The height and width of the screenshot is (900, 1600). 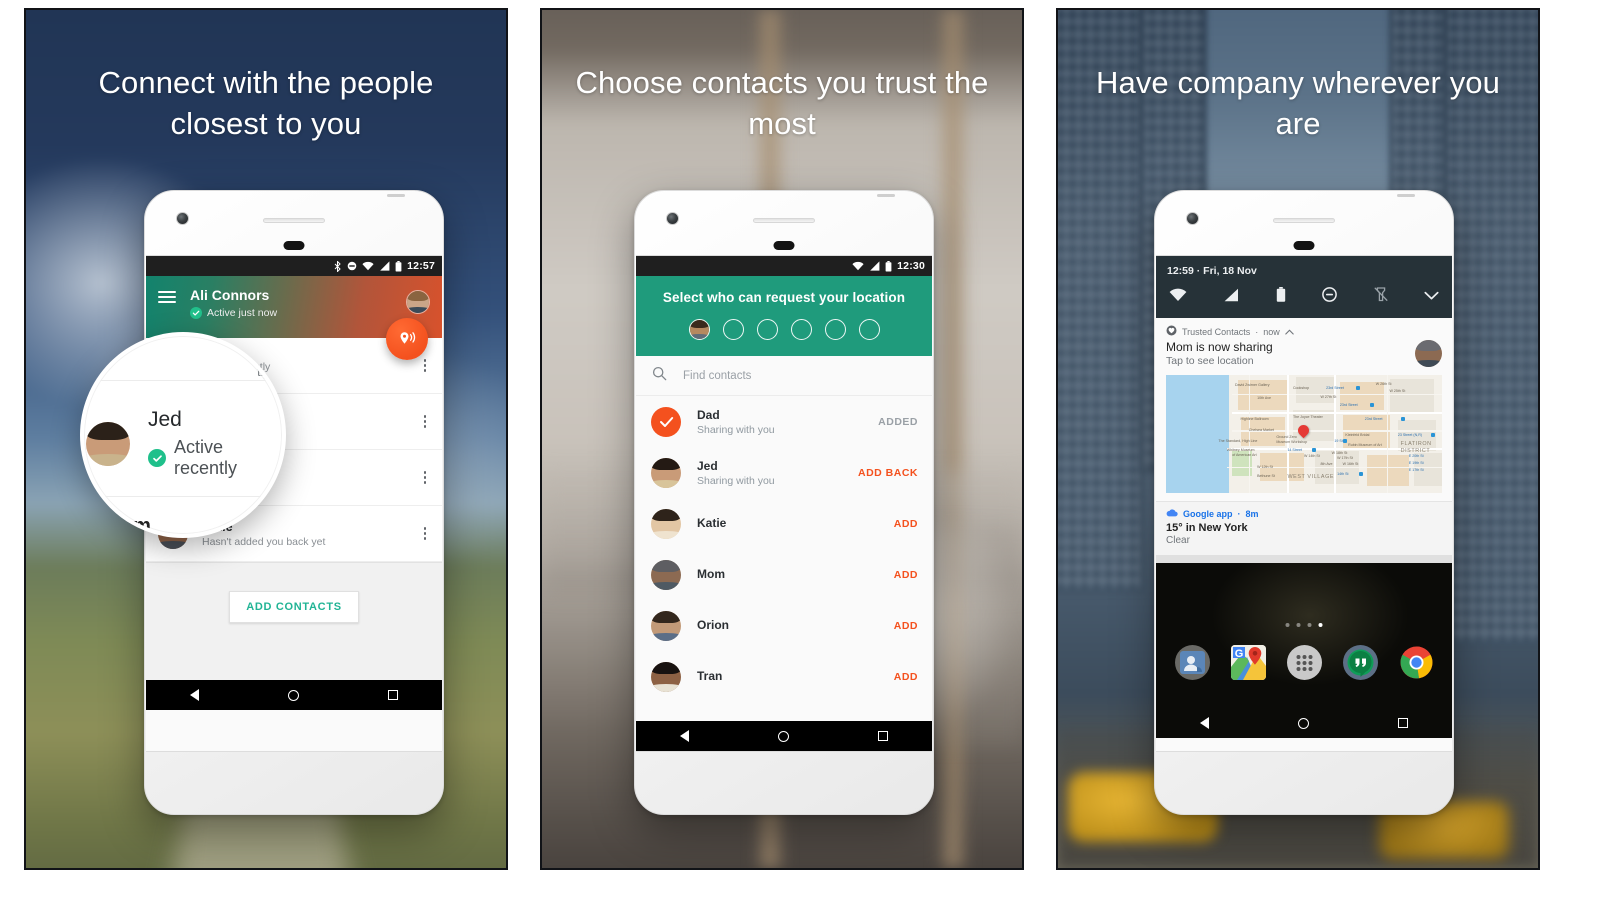 I want to click on wifi-icon, so click(x=1178, y=297).